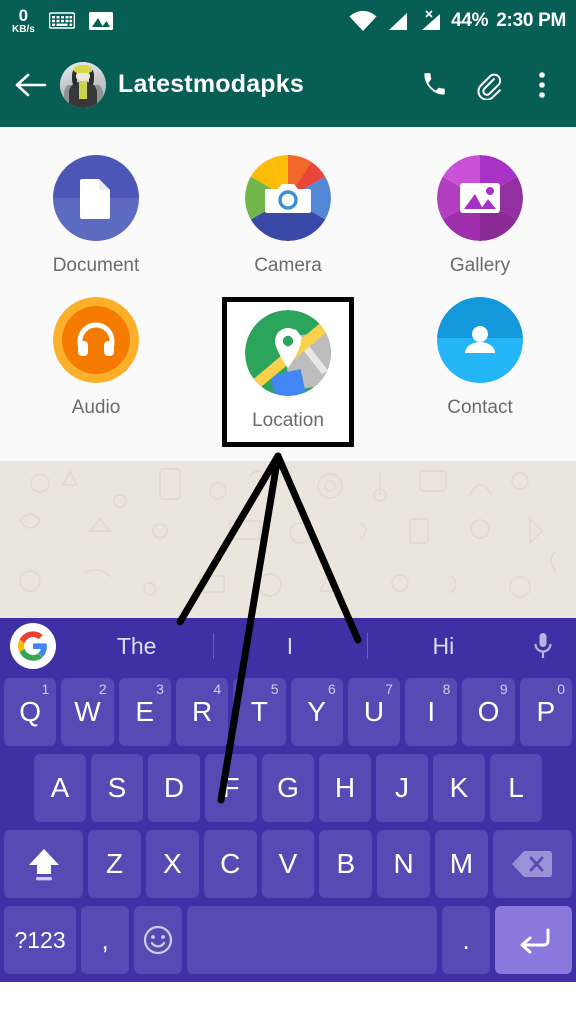  Describe the element at coordinates (45, 689) in the screenshot. I see `key-superscript: 1` at that location.